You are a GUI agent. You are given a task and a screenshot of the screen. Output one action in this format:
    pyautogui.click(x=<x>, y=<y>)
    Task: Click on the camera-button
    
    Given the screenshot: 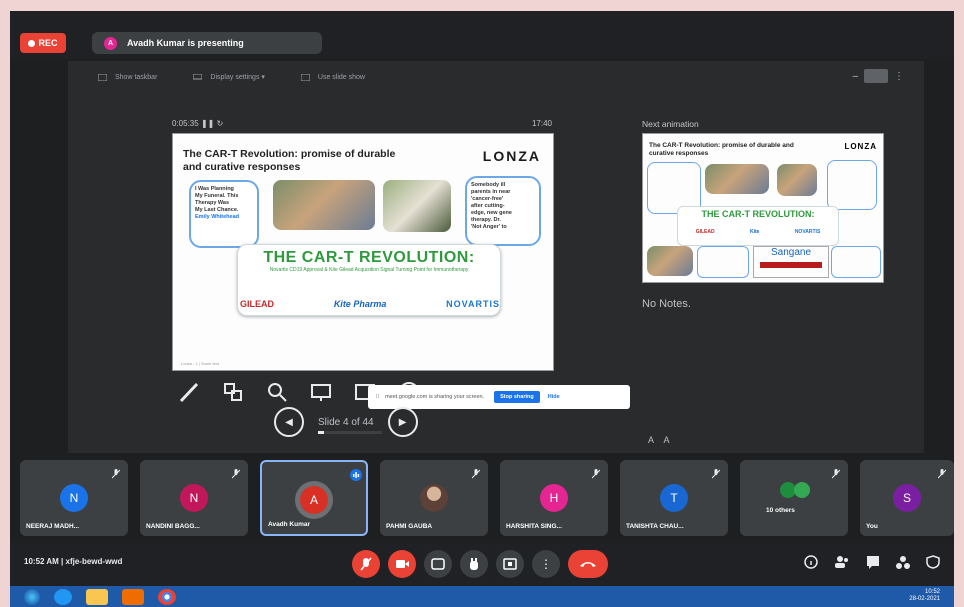 What is the action you would take?
    pyautogui.click(x=402, y=564)
    